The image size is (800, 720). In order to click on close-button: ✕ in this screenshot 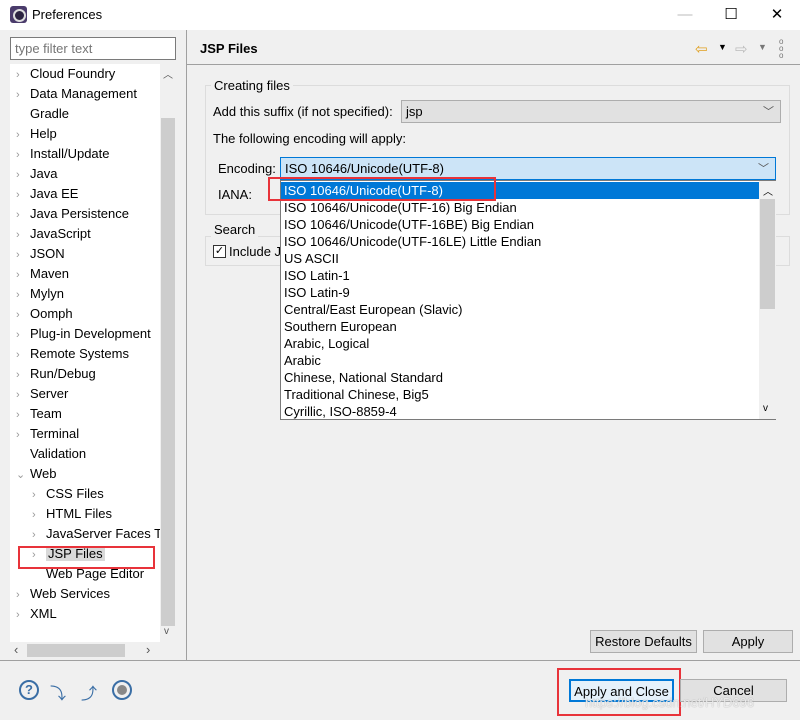, I will do `click(777, 15)`.